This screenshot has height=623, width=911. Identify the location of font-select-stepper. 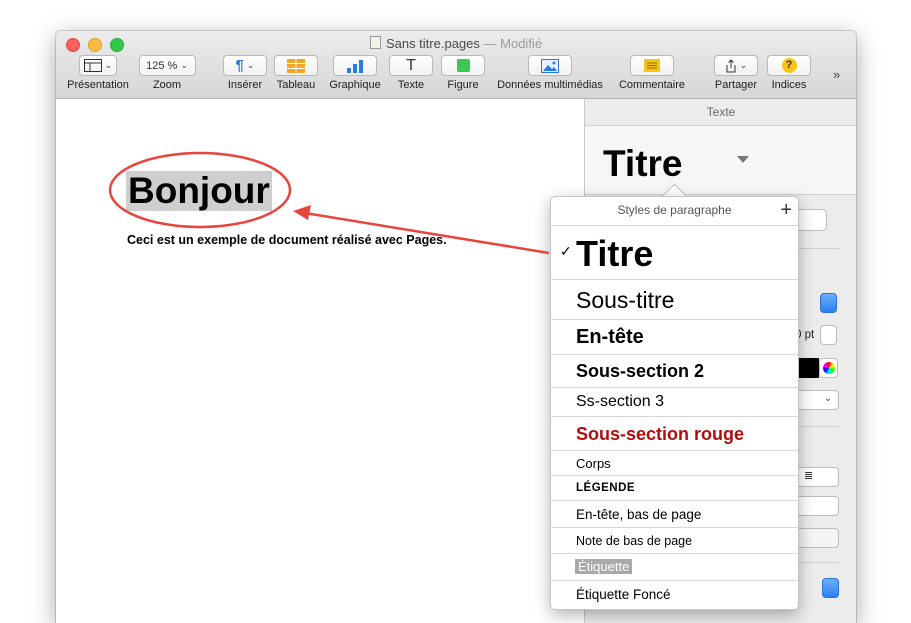
(828, 303).